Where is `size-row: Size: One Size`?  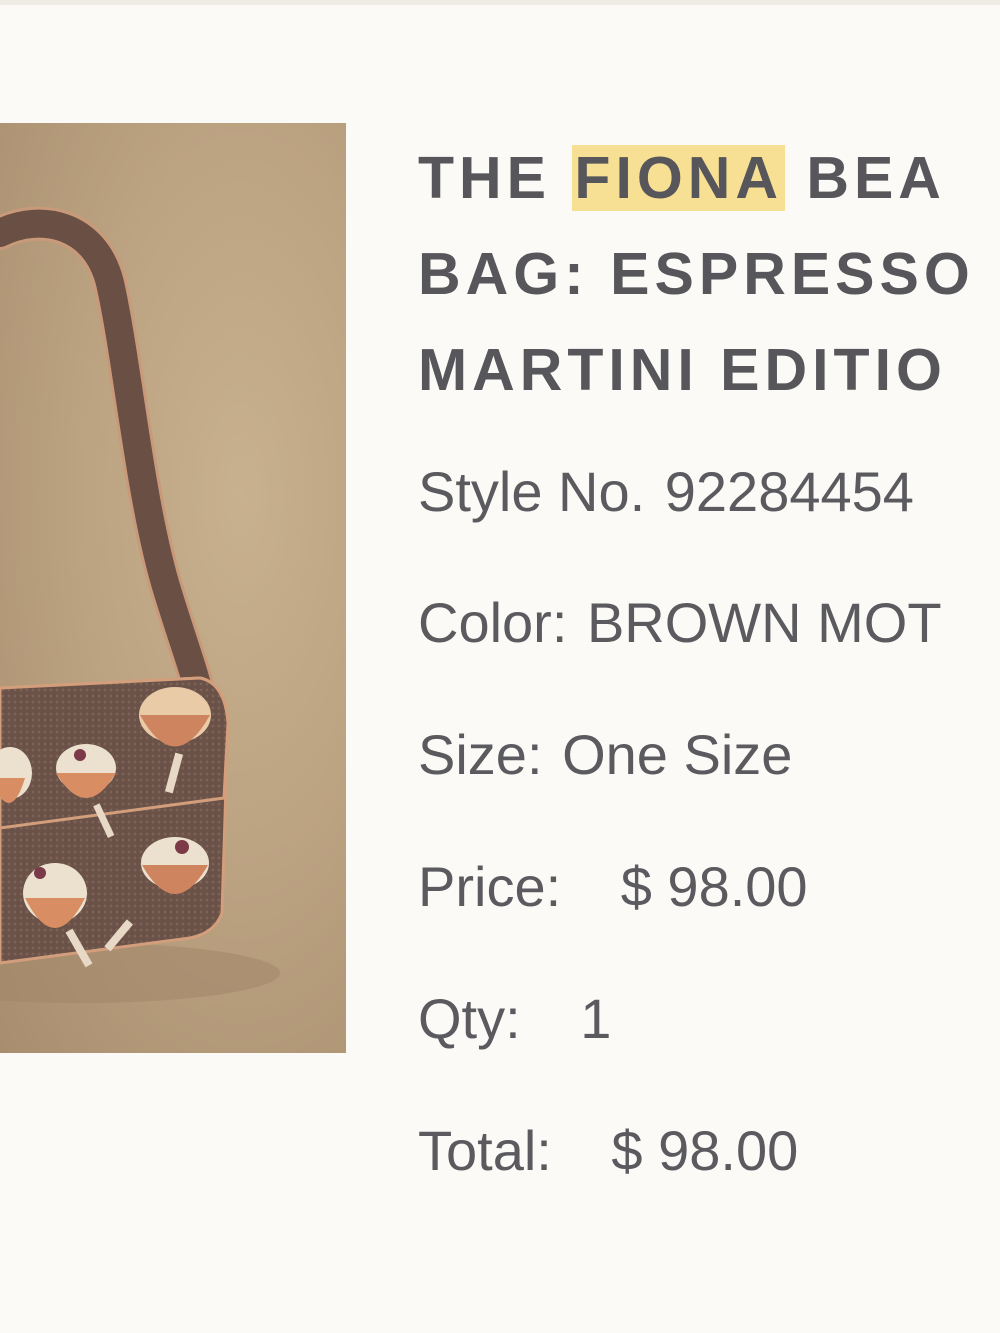 size-row: Size: One Size is located at coordinates (605, 755).